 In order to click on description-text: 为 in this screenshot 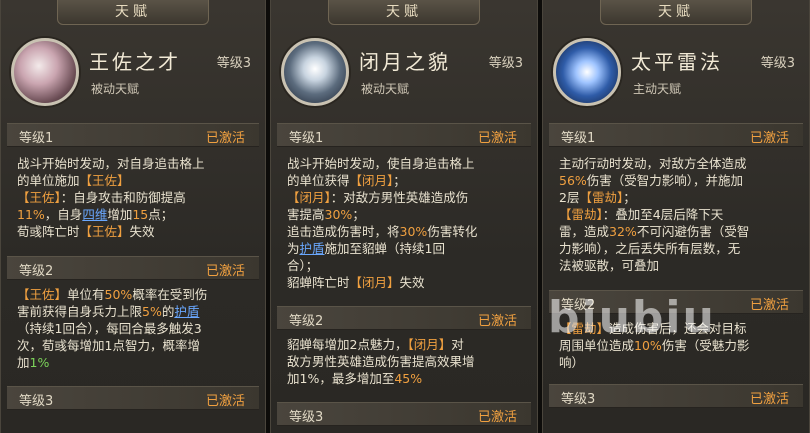, I will do `click(293, 248)`.